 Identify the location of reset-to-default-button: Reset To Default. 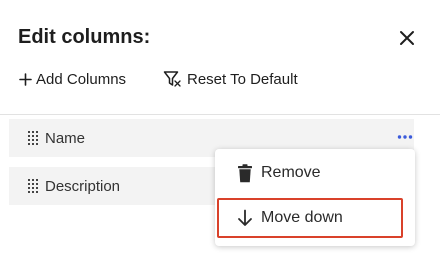
(230, 79).